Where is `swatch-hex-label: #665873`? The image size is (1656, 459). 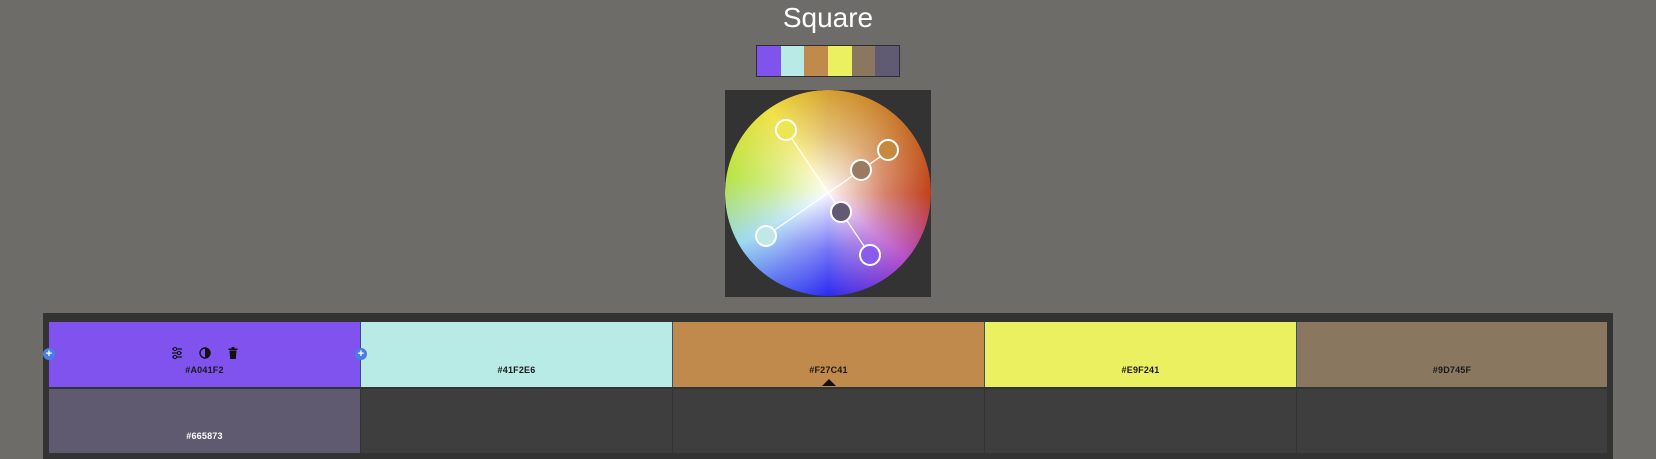 swatch-hex-label: #665873 is located at coordinates (204, 436).